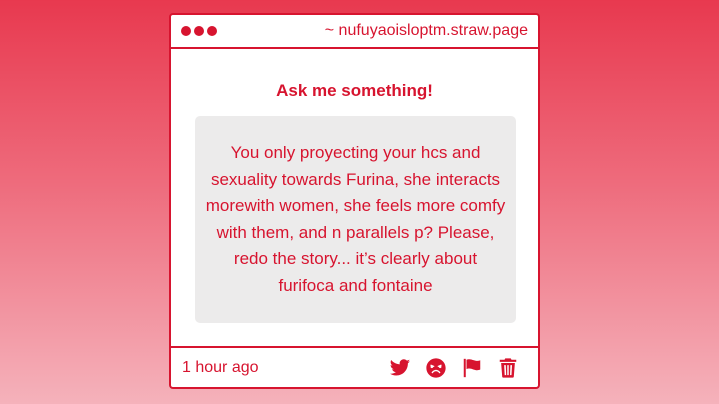 The width and height of the screenshot is (719, 404). I want to click on angry-face-icon, so click(436, 367).